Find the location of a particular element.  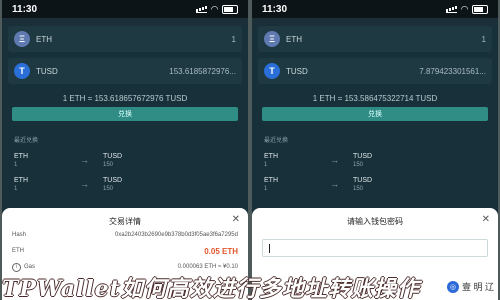

detail-value: 0.000063 ETH ≈ ¥0.10 is located at coordinates (207, 267).